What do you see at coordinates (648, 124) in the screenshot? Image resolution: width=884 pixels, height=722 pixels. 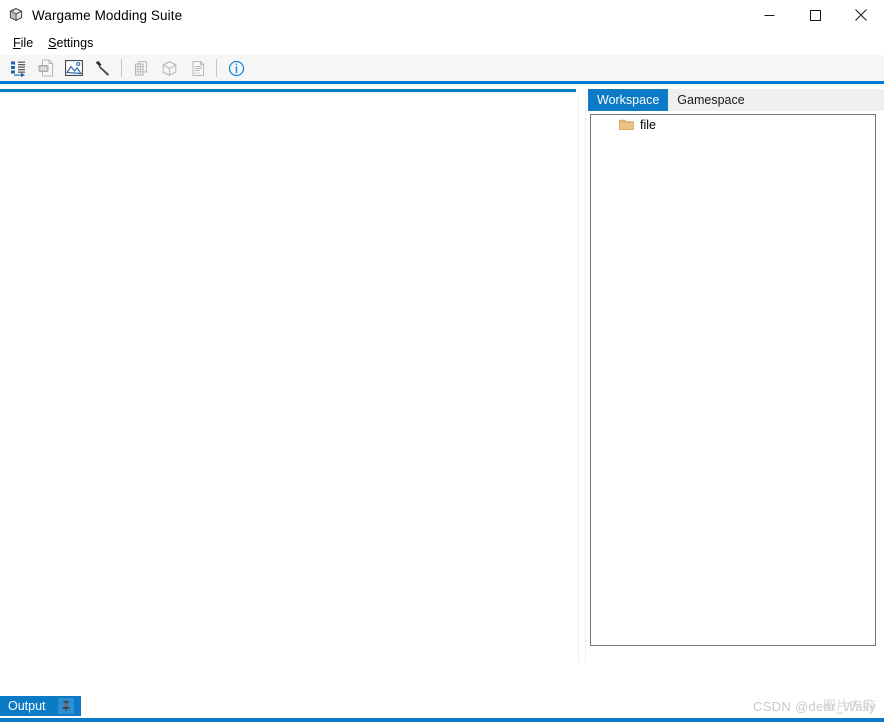 I see `tree-item-label: file` at bounding box center [648, 124].